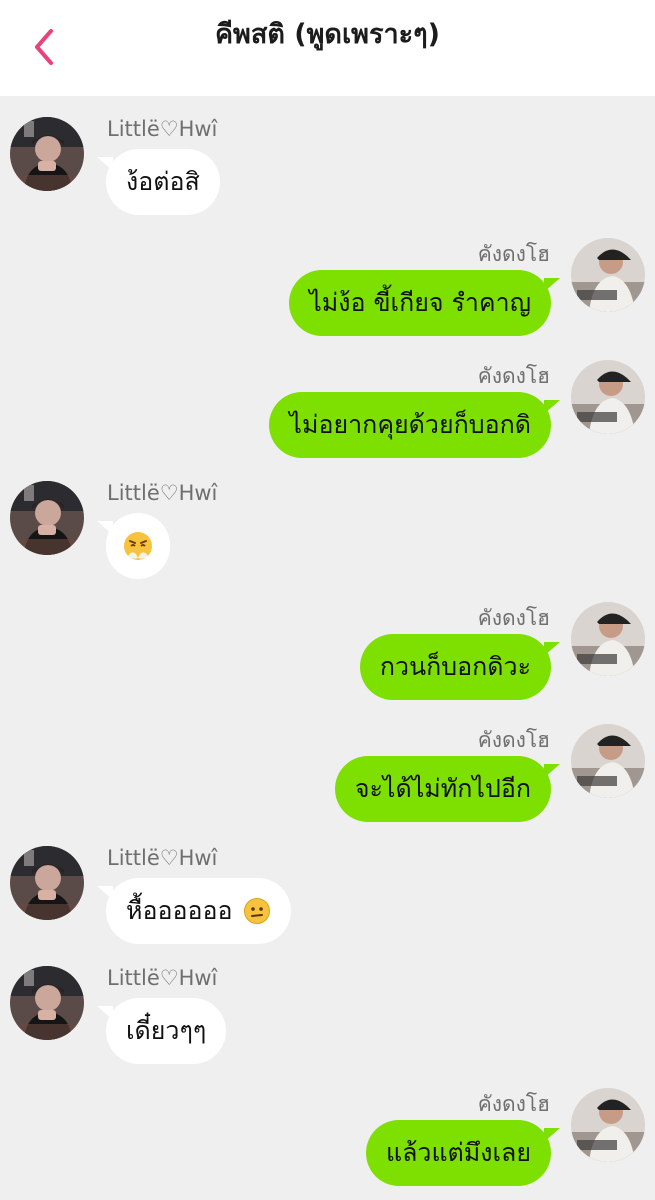 The image size is (655, 1200). Describe the element at coordinates (166, 1030) in the screenshot. I see `message-text: เดี๋ยวๆๆ` at that location.